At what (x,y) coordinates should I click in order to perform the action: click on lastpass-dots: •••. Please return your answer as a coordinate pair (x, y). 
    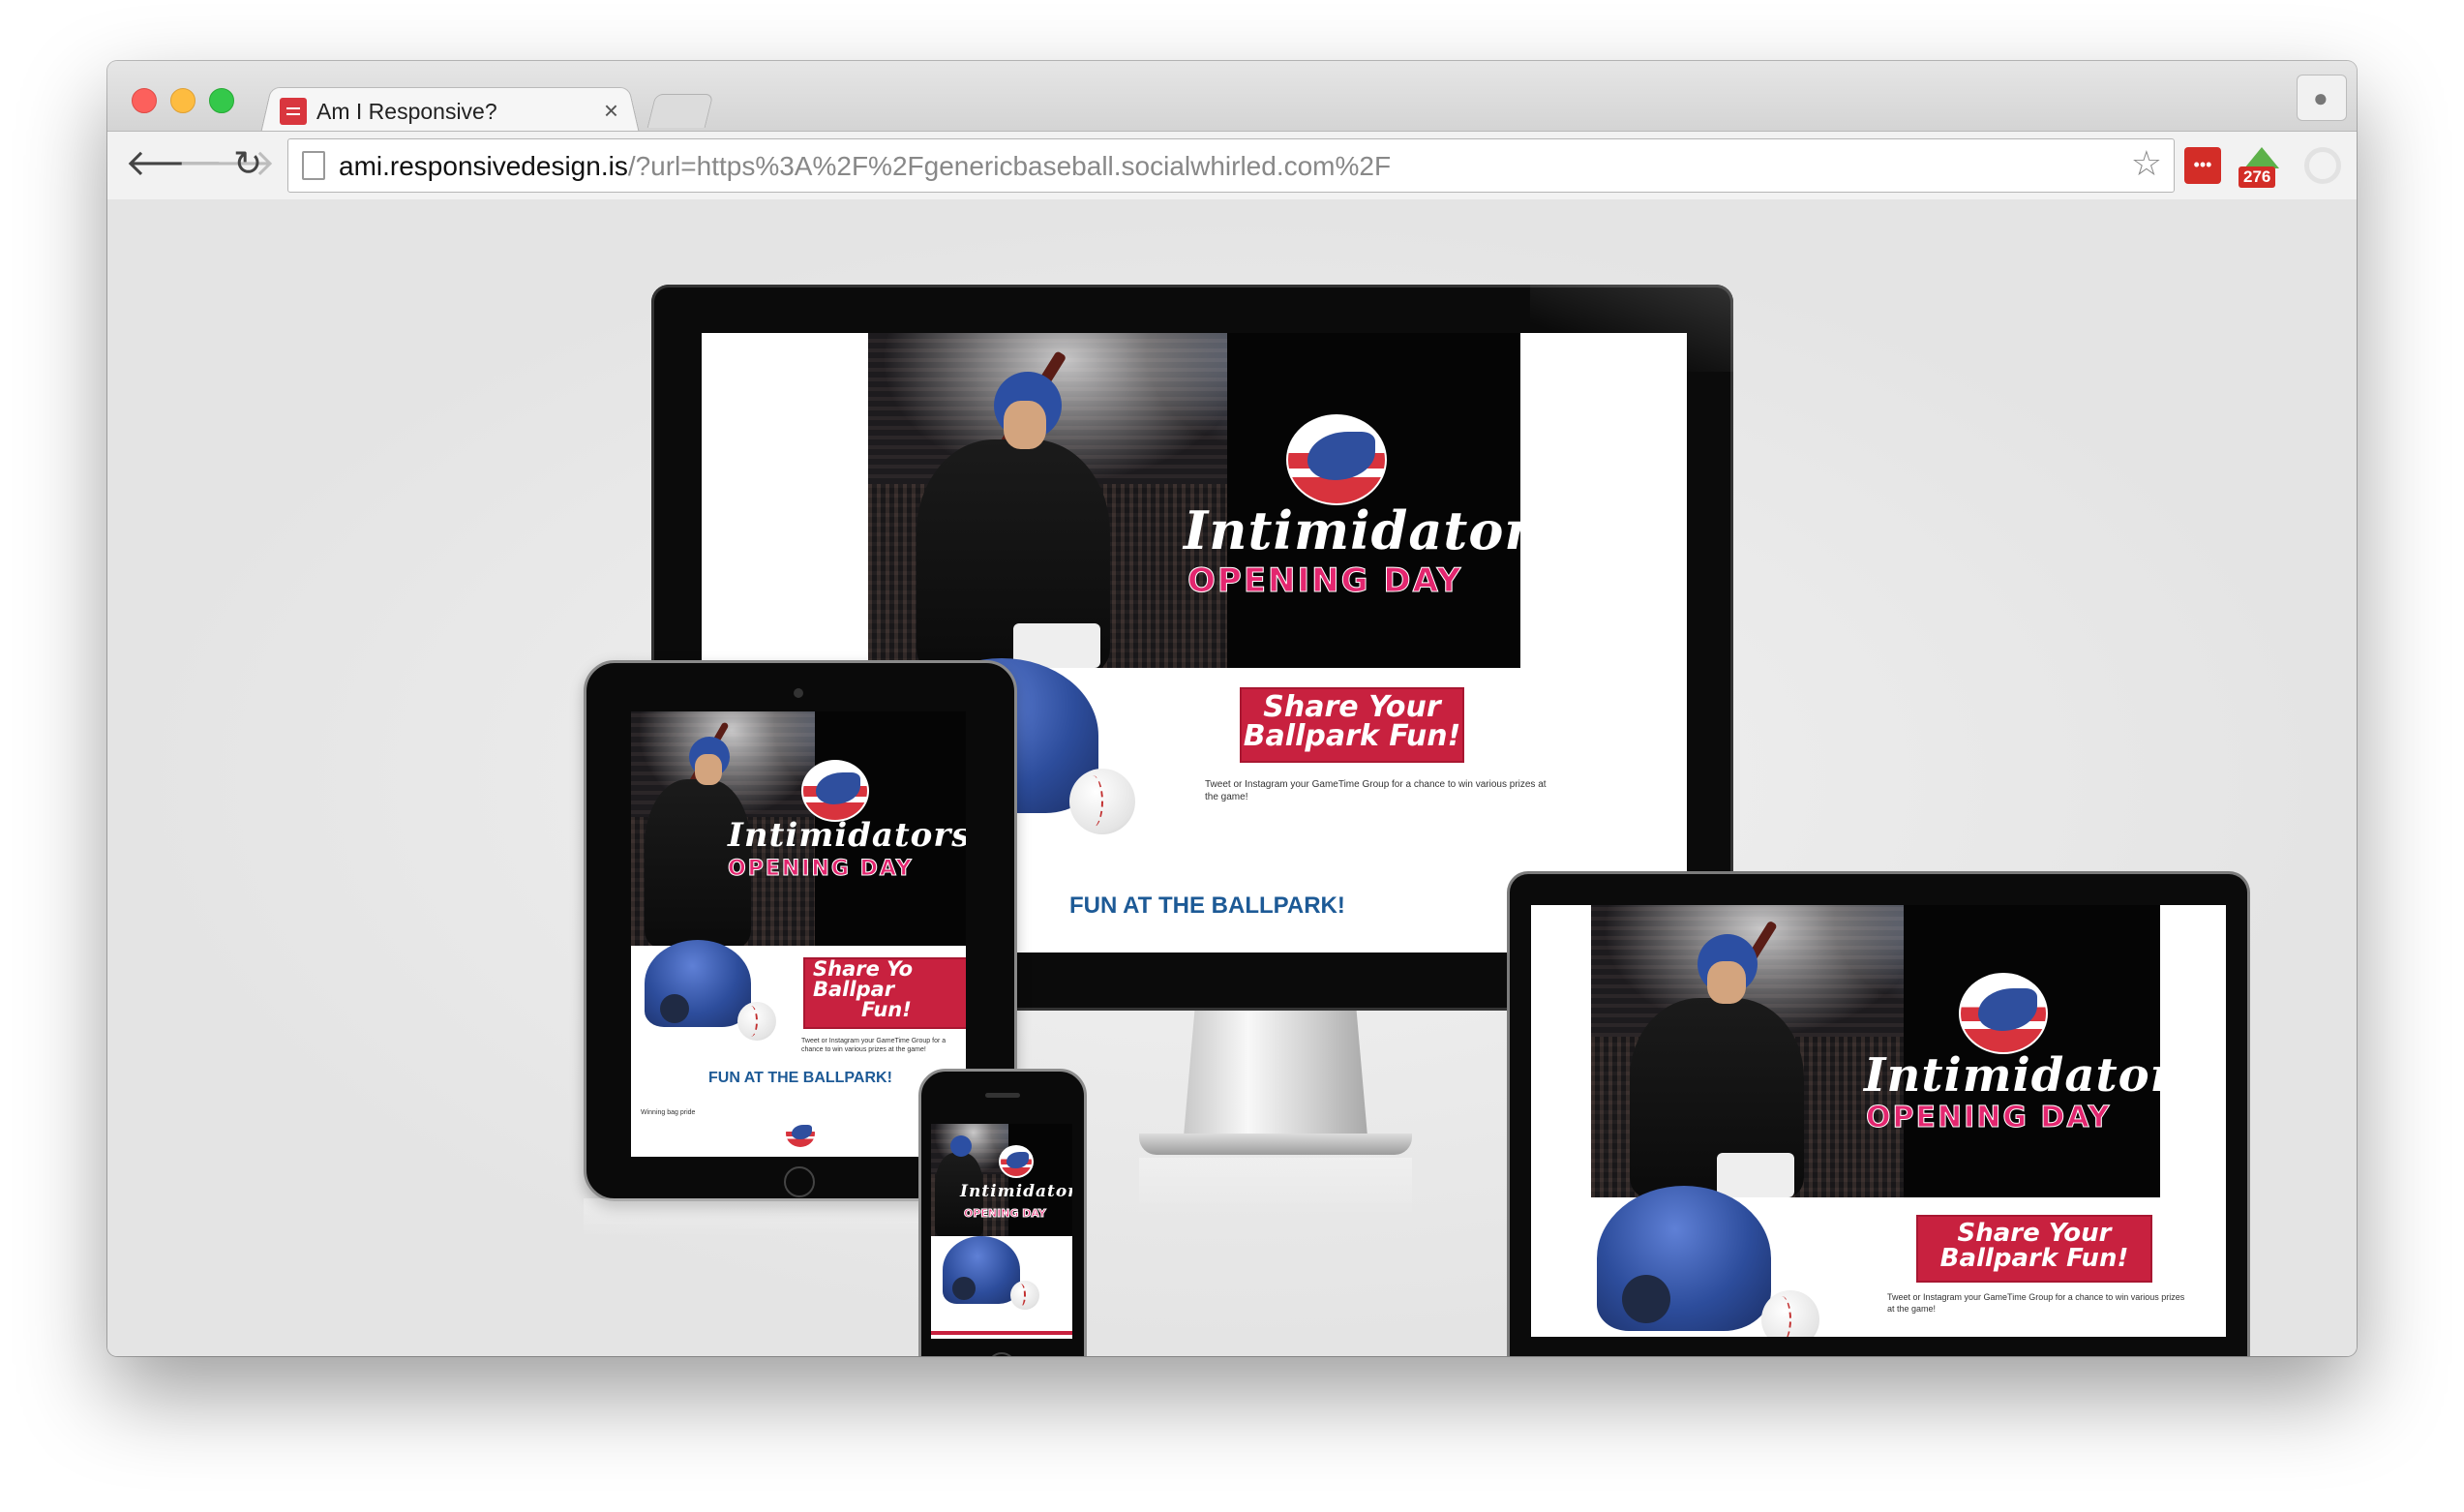
    Looking at the image, I should click on (2202, 164).